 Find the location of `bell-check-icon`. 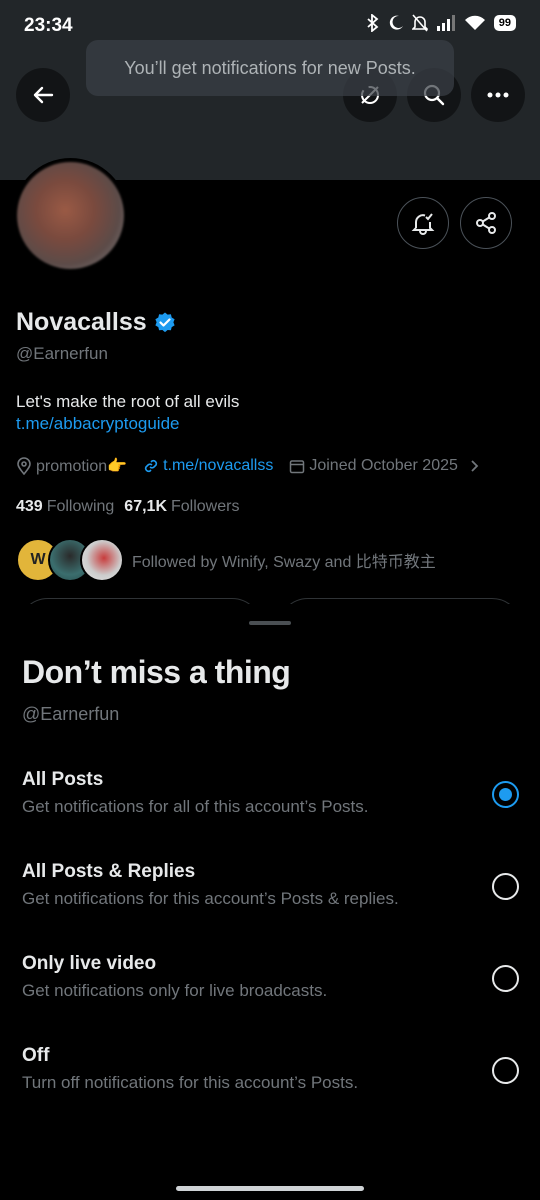

bell-check-icon is located at coordinates (423, 224).